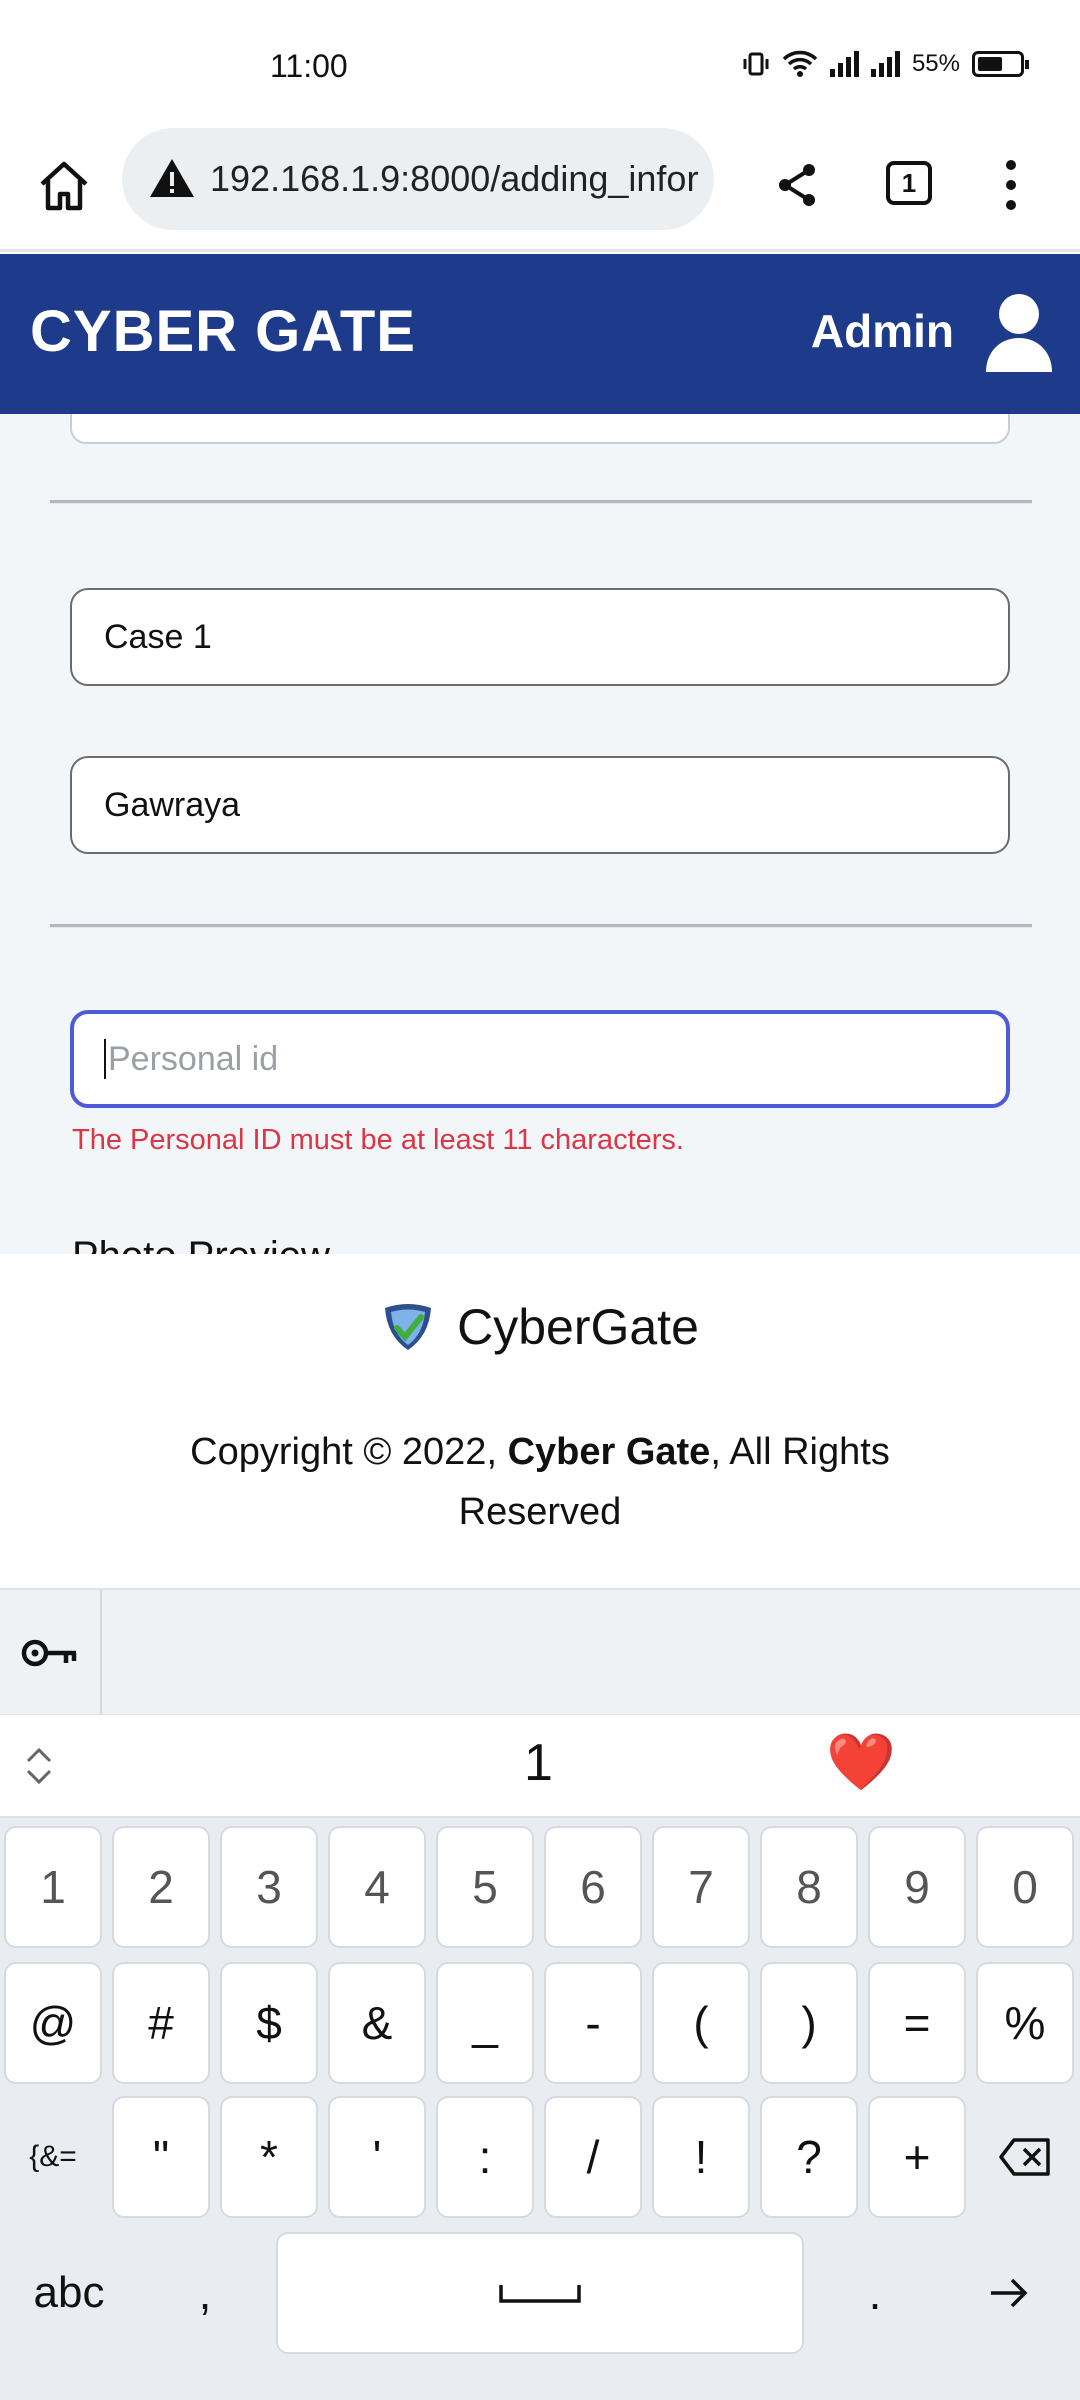  I want to click on key-dollar: $, so click(269, 2023).